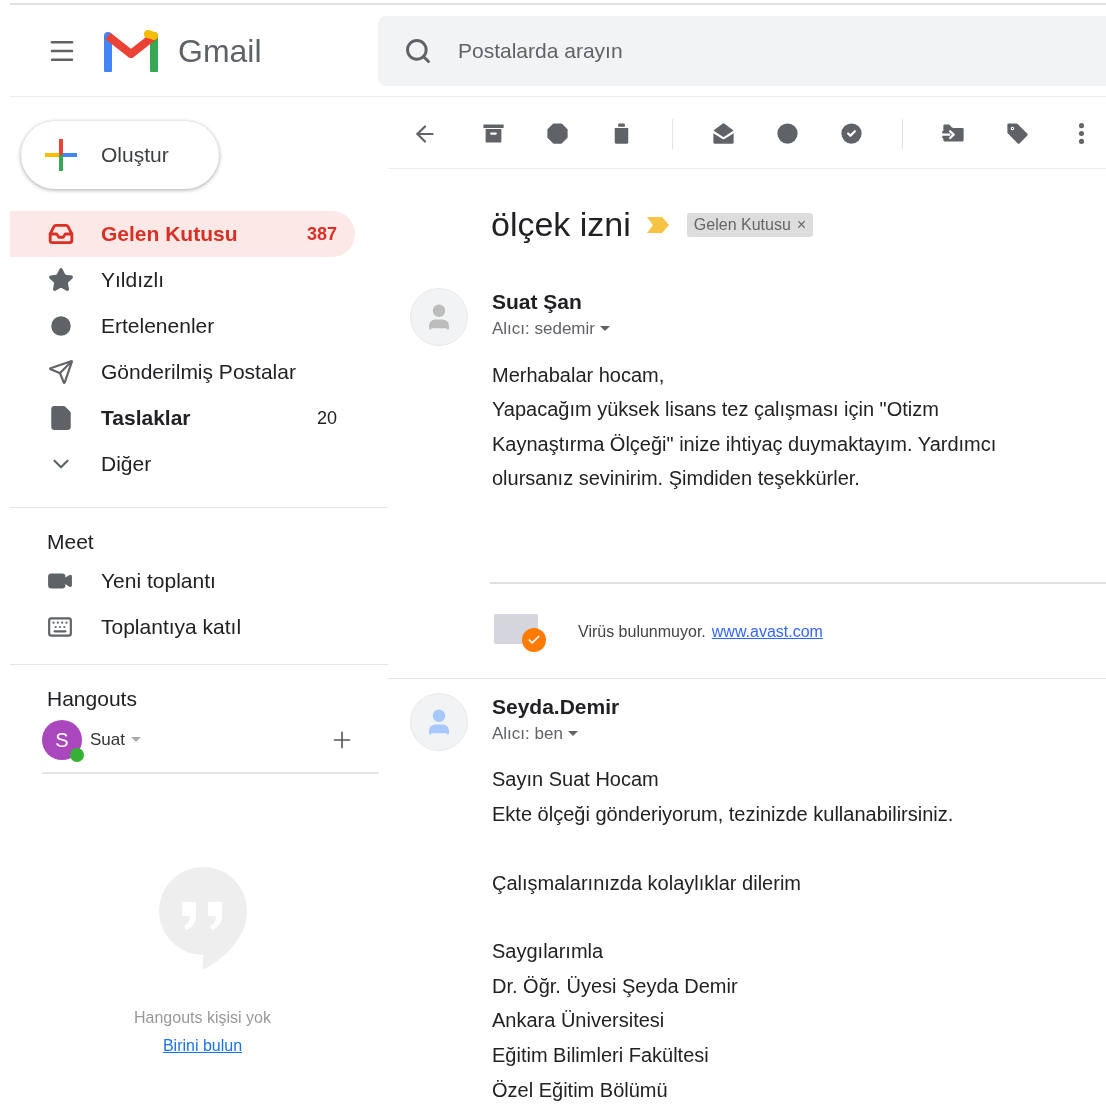 Image resolution: width=1106 pixels, height=1111 pixels. What do you see at coordinates (1017, 133) in the screenshot?
I see `label-icon` at bounding box center [1017, 133].